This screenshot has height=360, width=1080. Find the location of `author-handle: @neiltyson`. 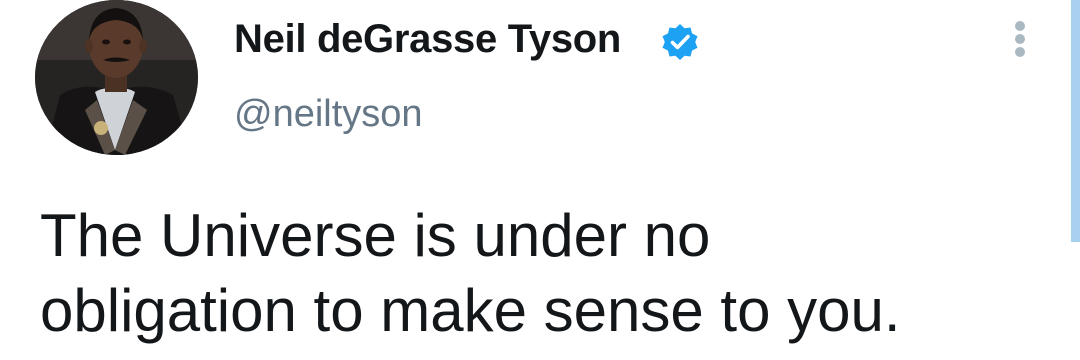

author-handle: @neiltyson is located at coordinates (328, 114).